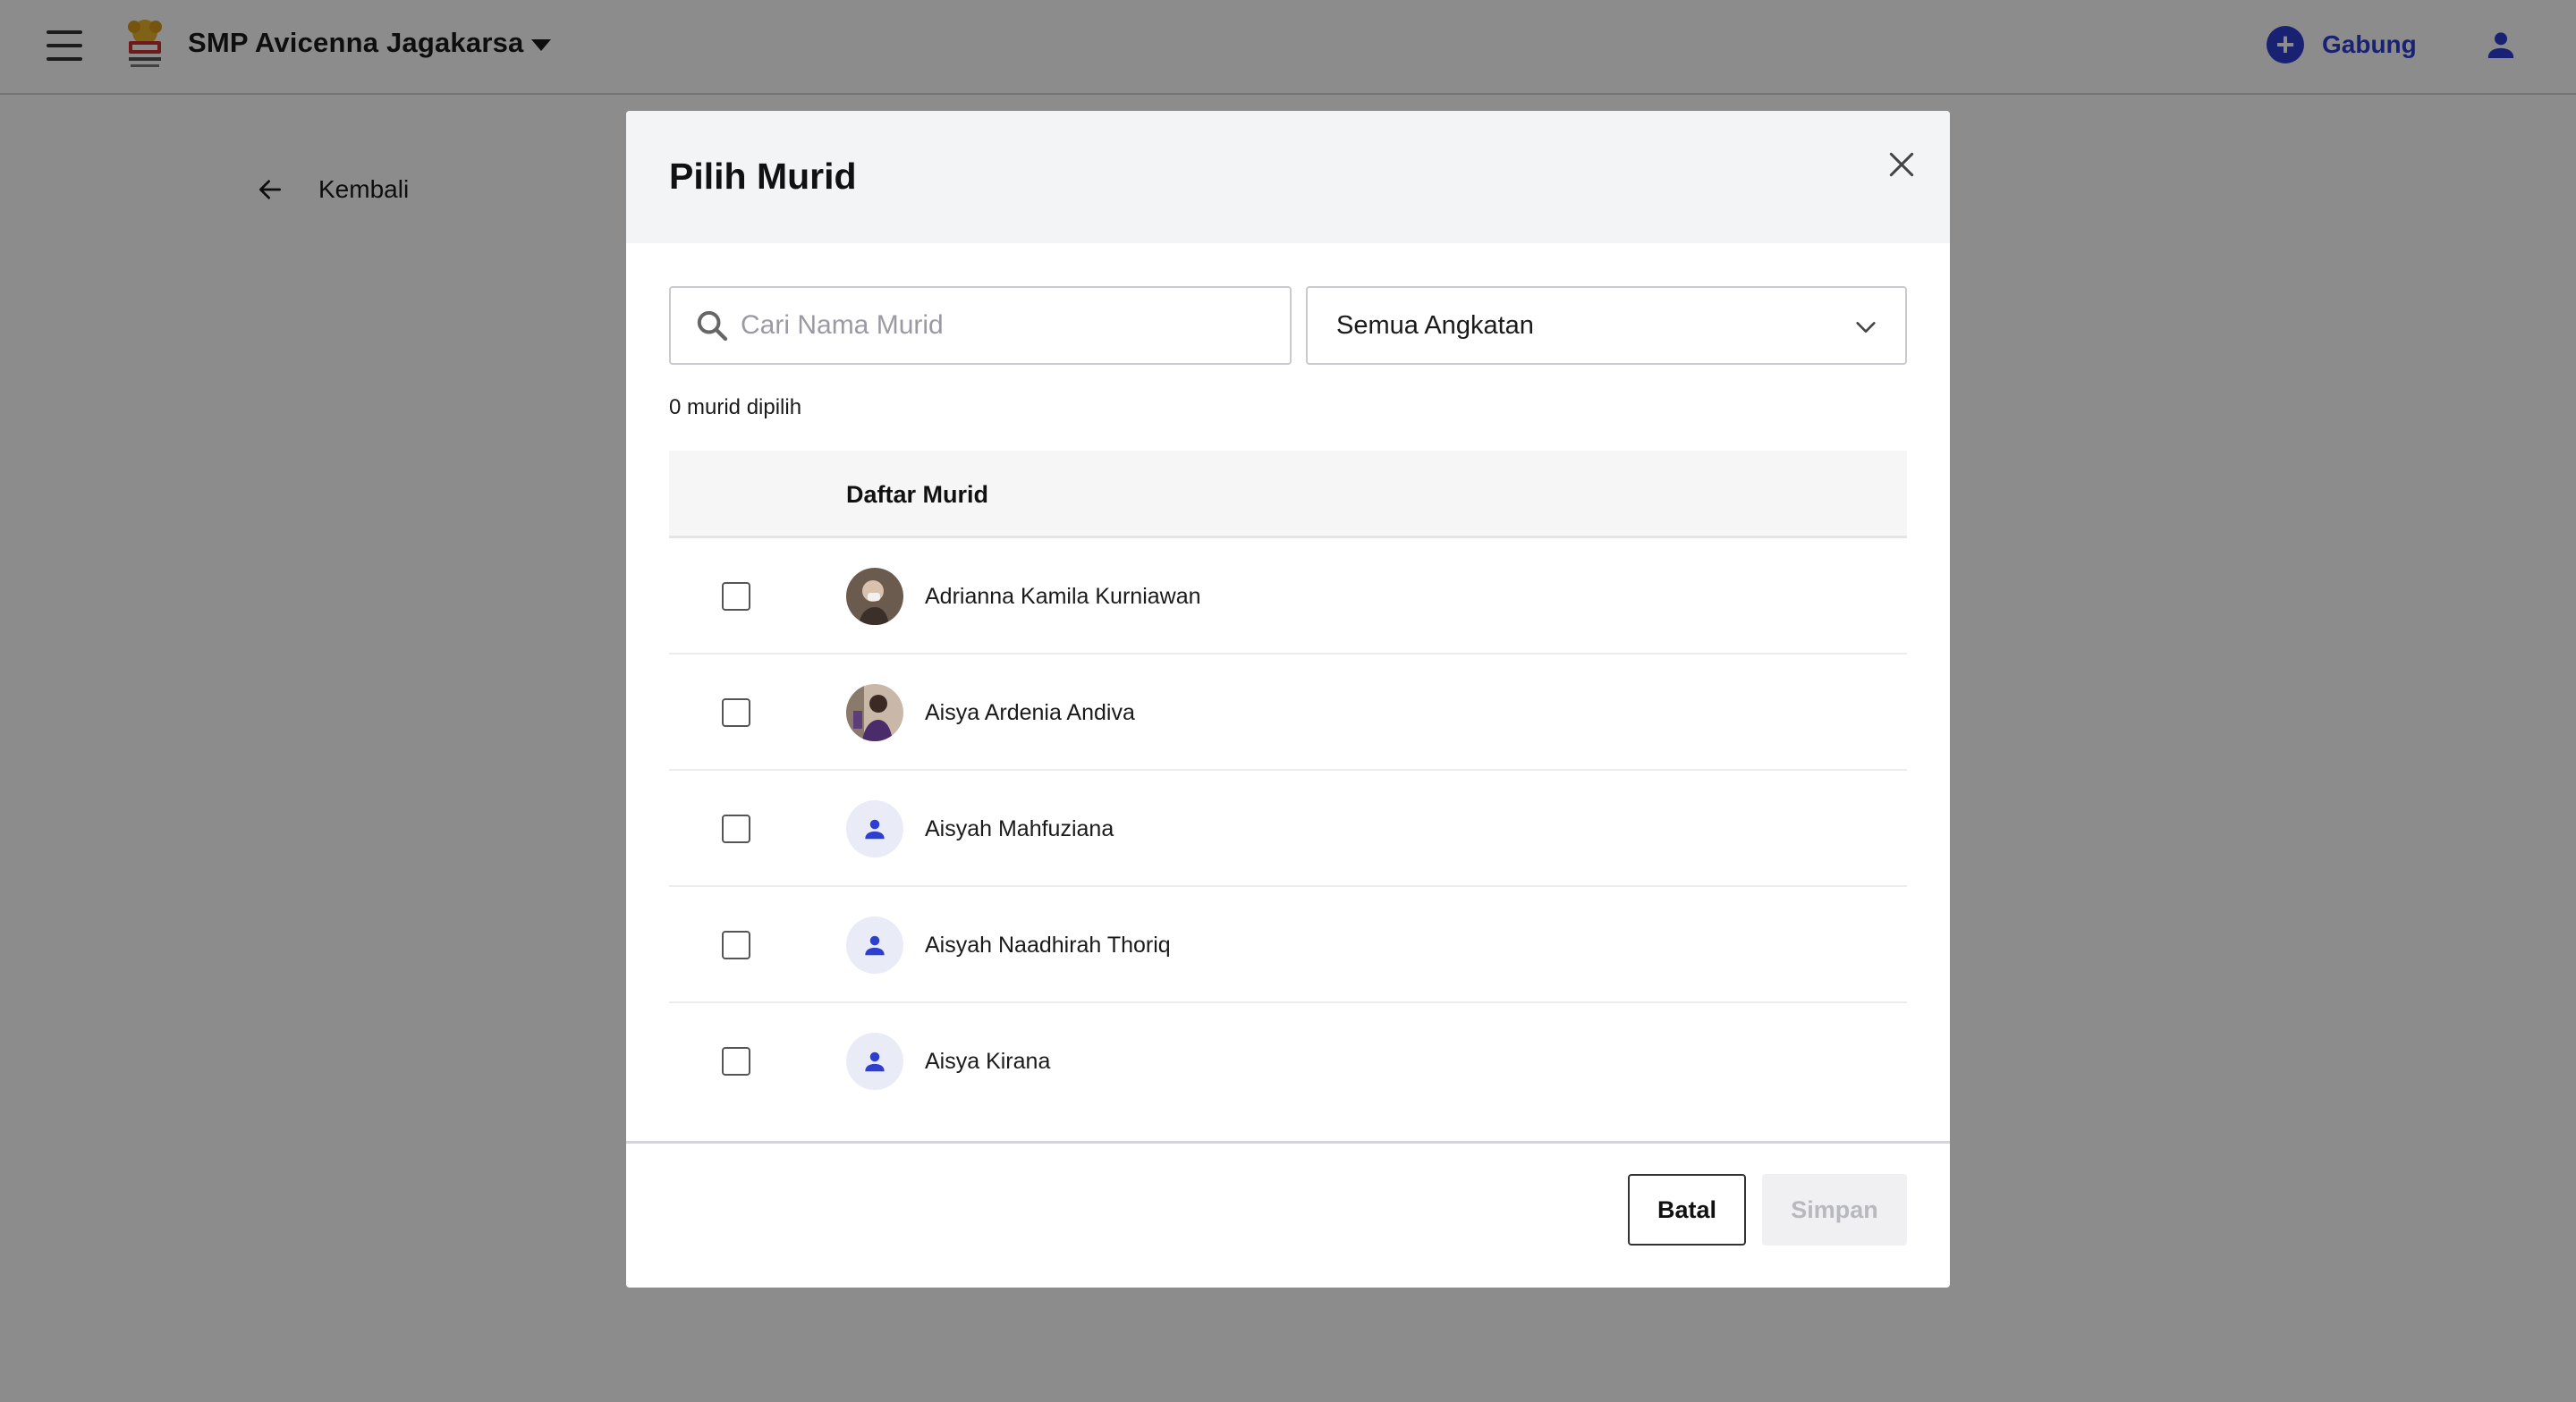  I want to click on table-row: Aisyah Naadhirah Thoriq, so click(1288, 945).